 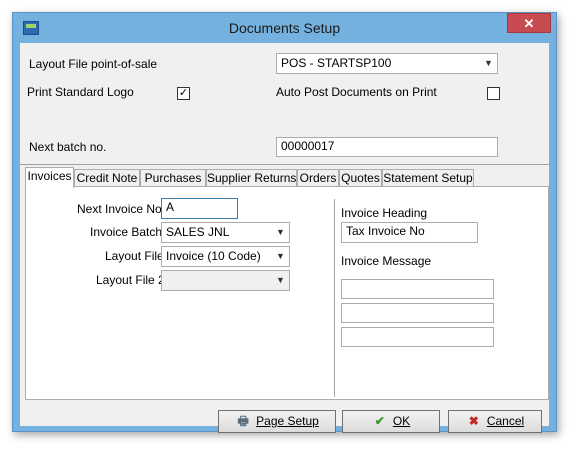 I want to click on layout-file-pos-label: Layout File point-of-sale, so click(x=93, y=64).